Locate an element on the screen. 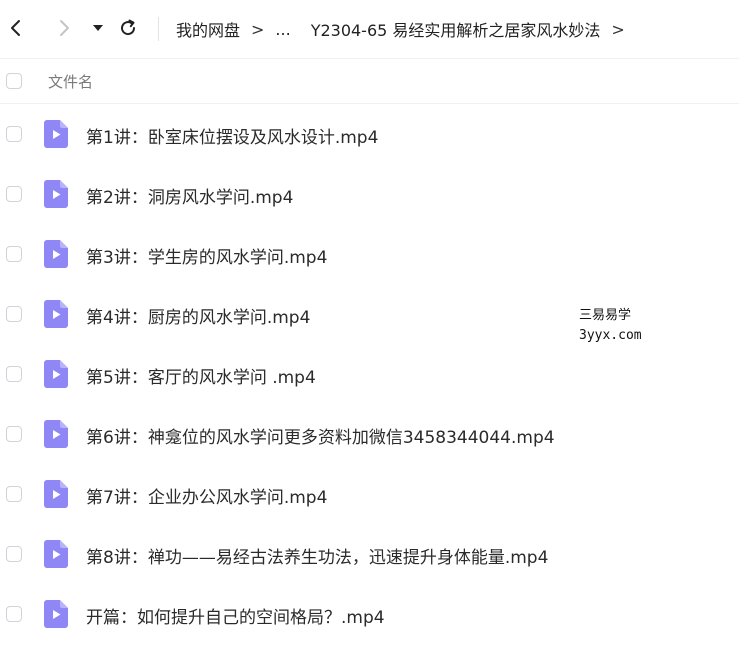 The height and width of the screenshot is (653, 739). chevron-left-icon is located at coordinates (15, 28).